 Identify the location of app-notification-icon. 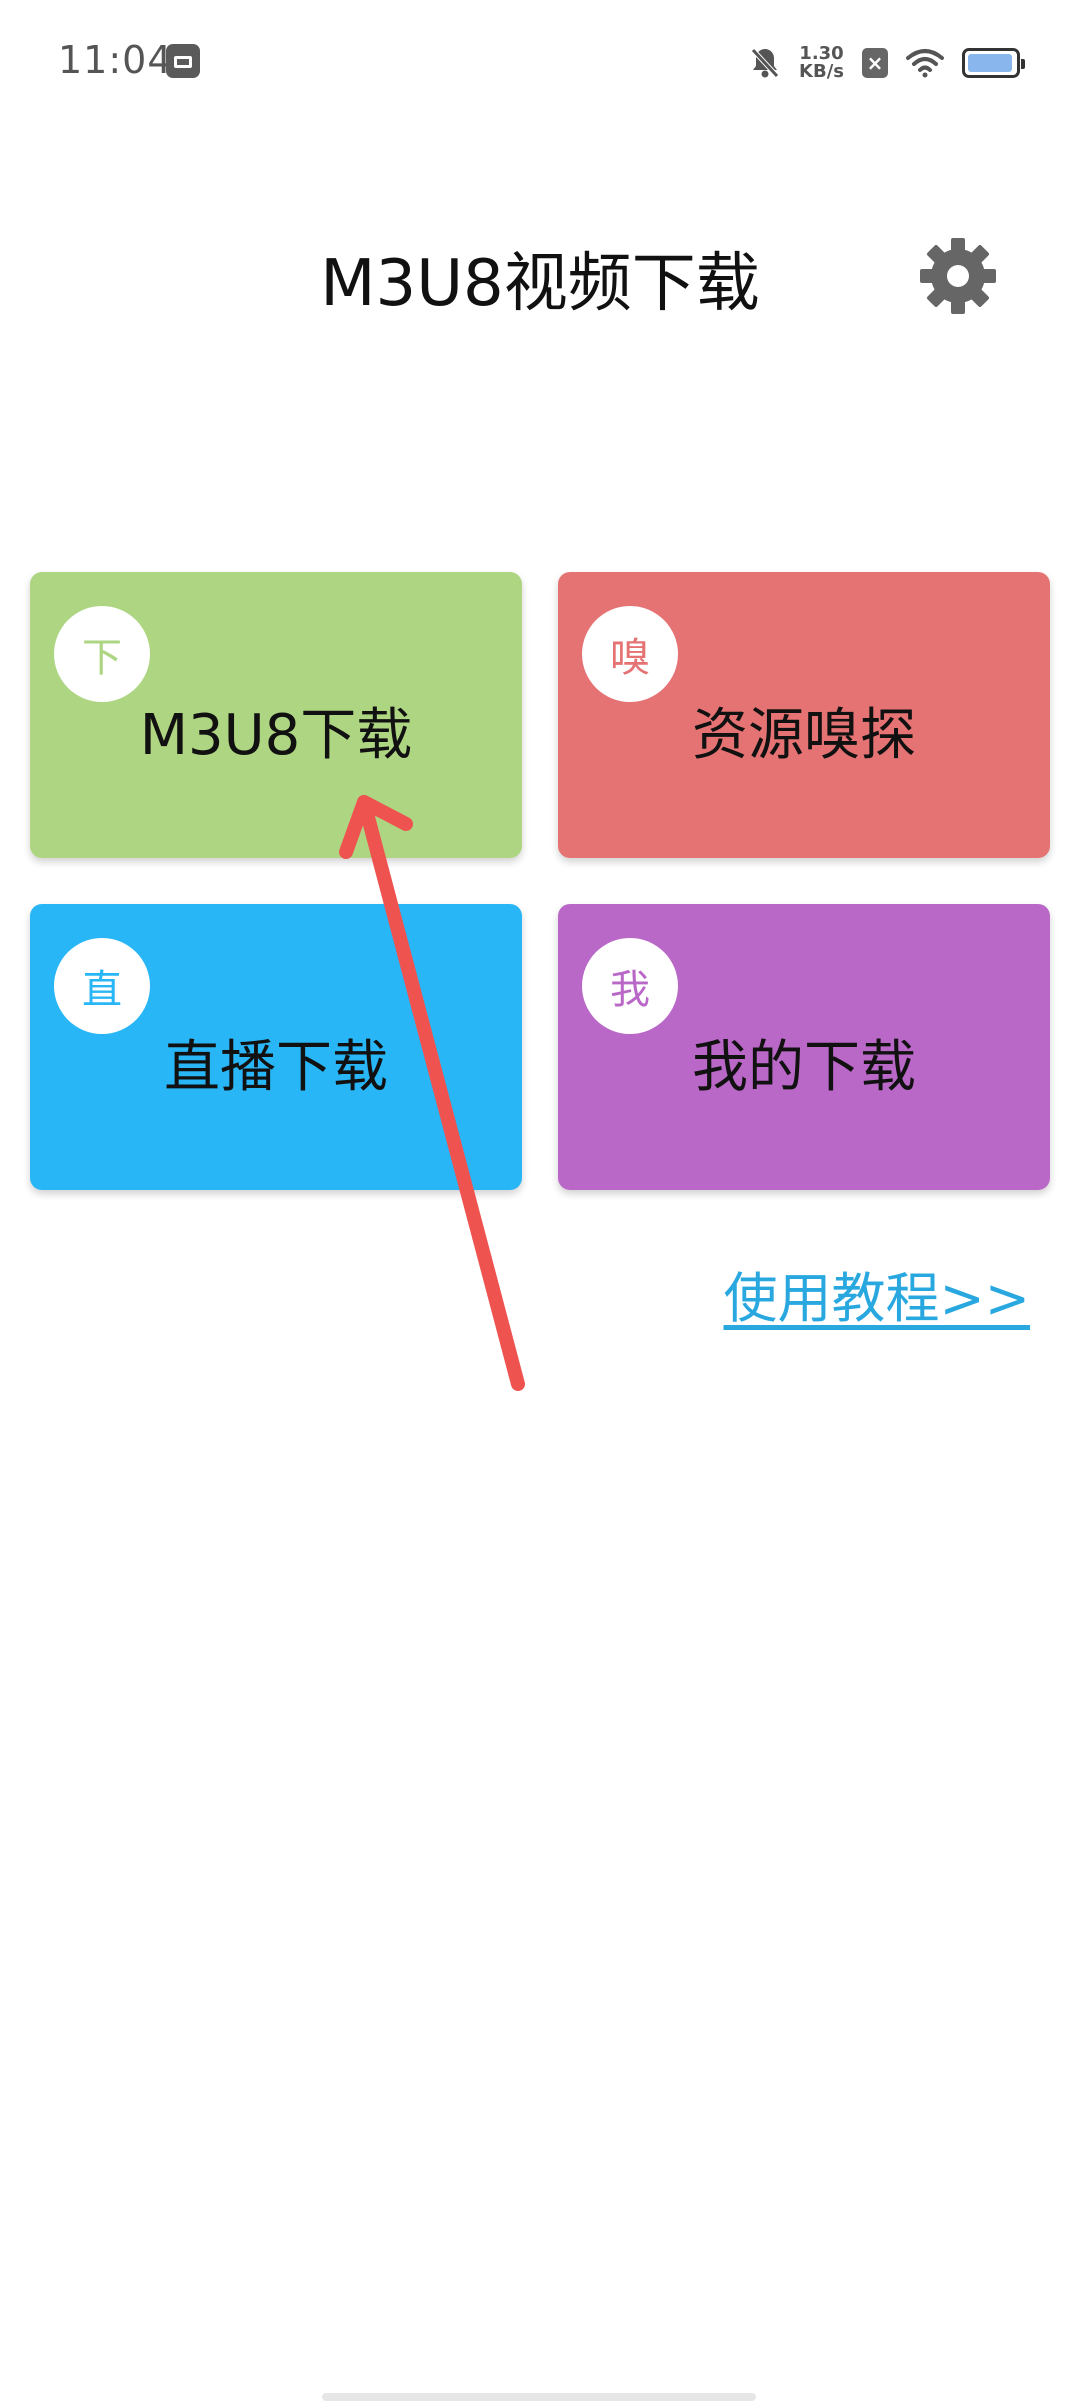
(183, 61).